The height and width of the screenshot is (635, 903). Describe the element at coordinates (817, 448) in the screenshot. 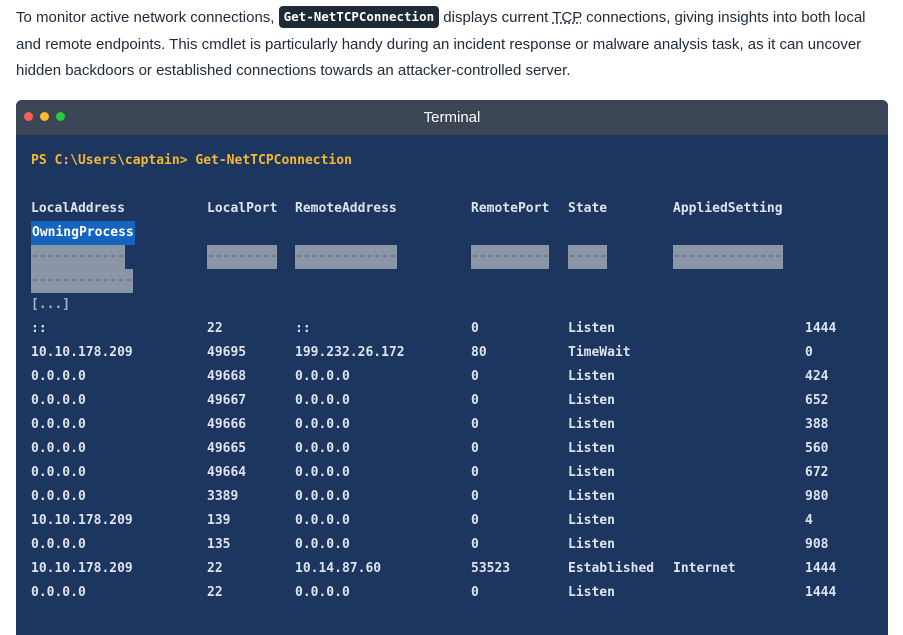

I see `cell-owning-process: 560` at that location.